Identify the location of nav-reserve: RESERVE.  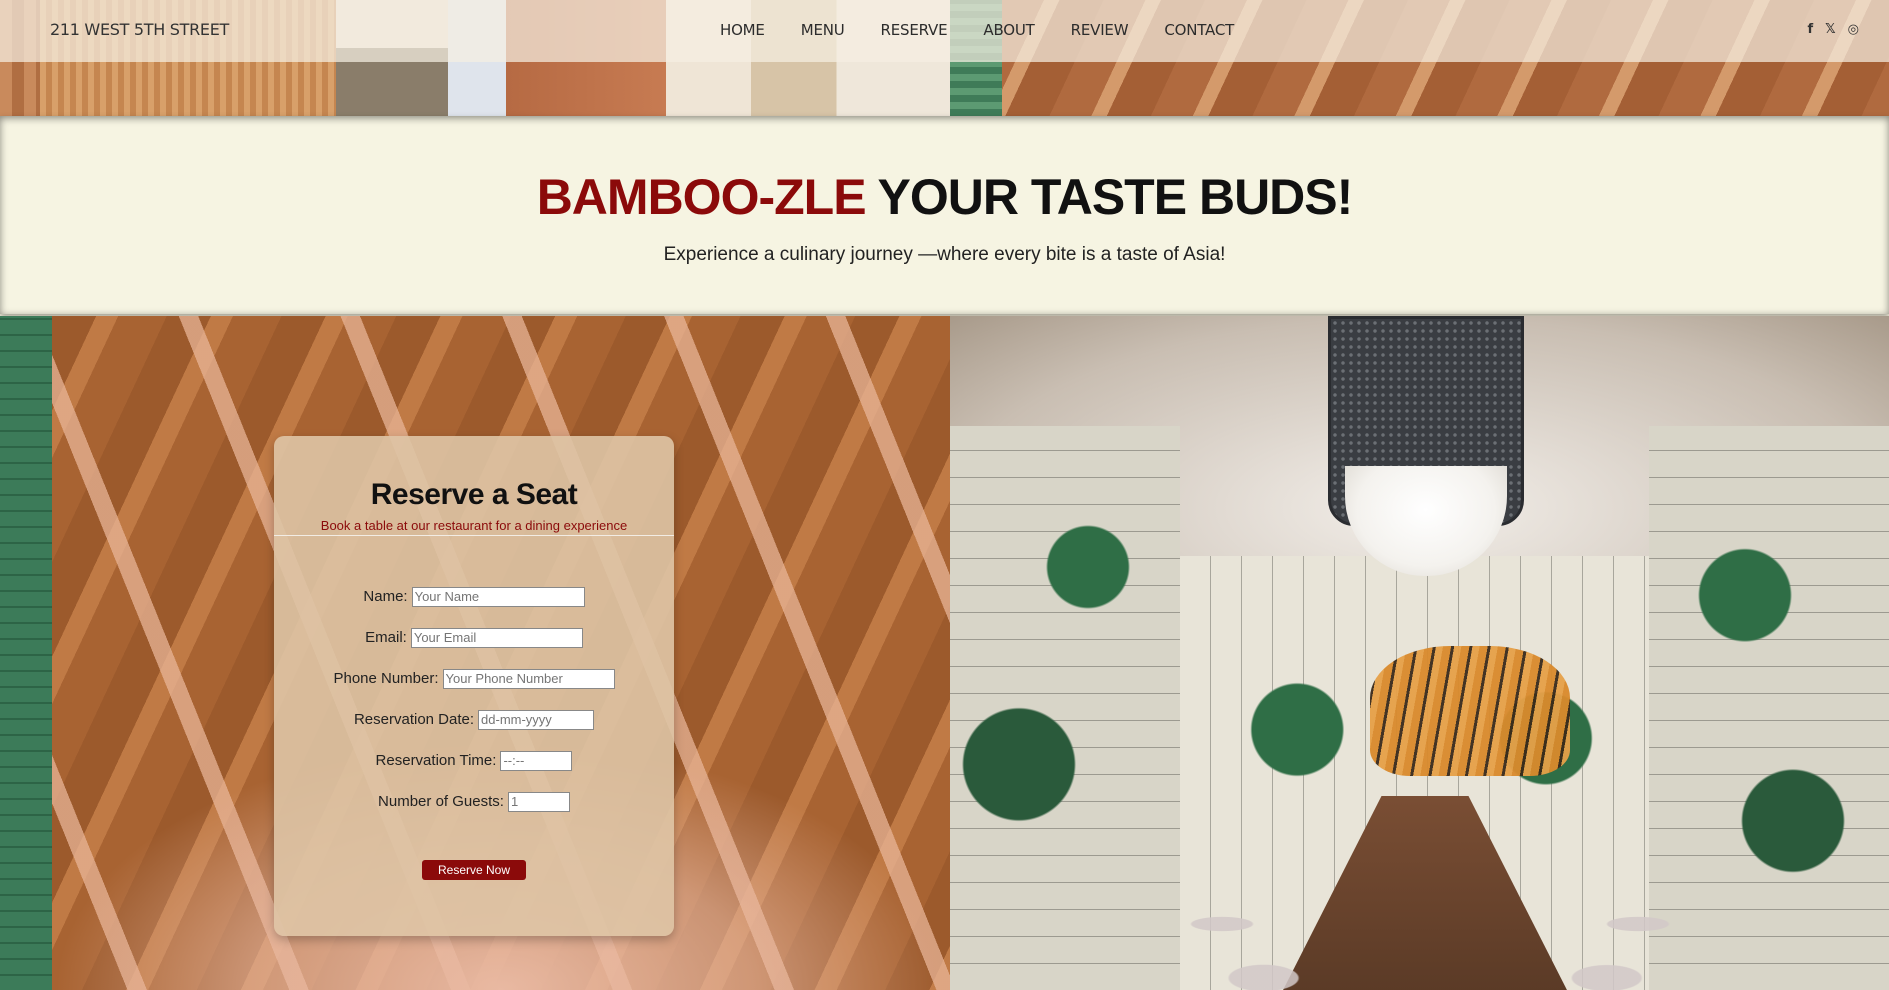
(914, 30).